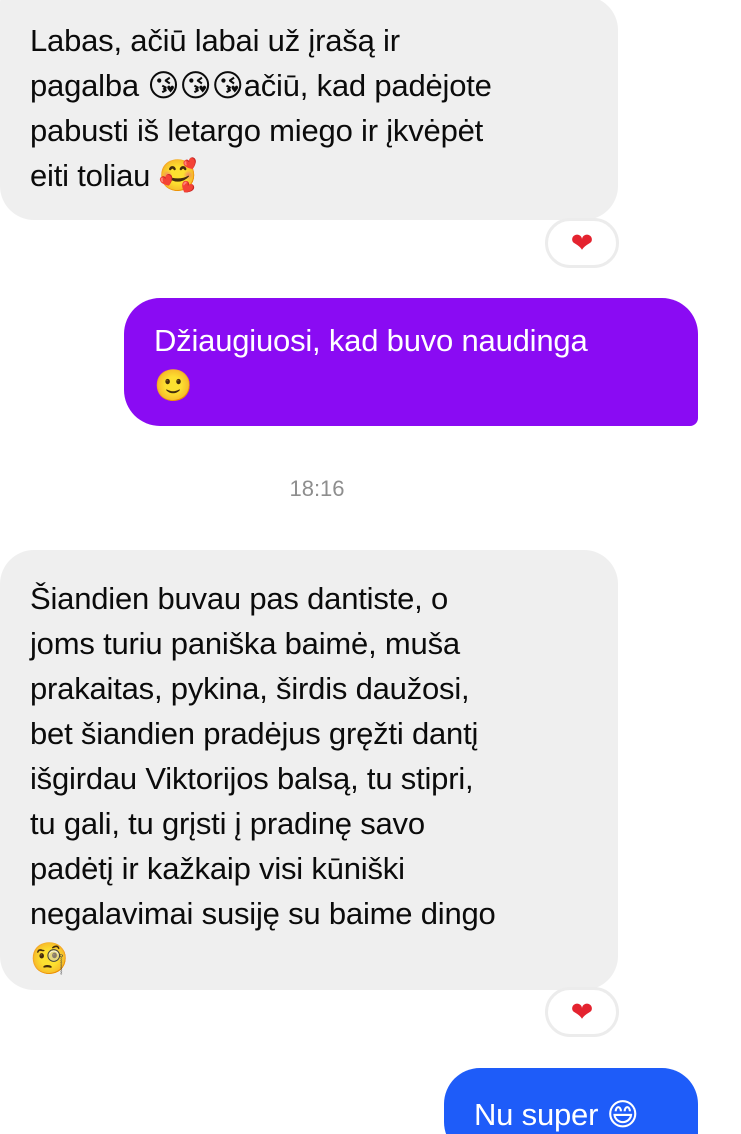  I want to click on message-bubble-outgoing: Džiaugiuosi, kad buvo naudinga 🙂, so click(411, 362).